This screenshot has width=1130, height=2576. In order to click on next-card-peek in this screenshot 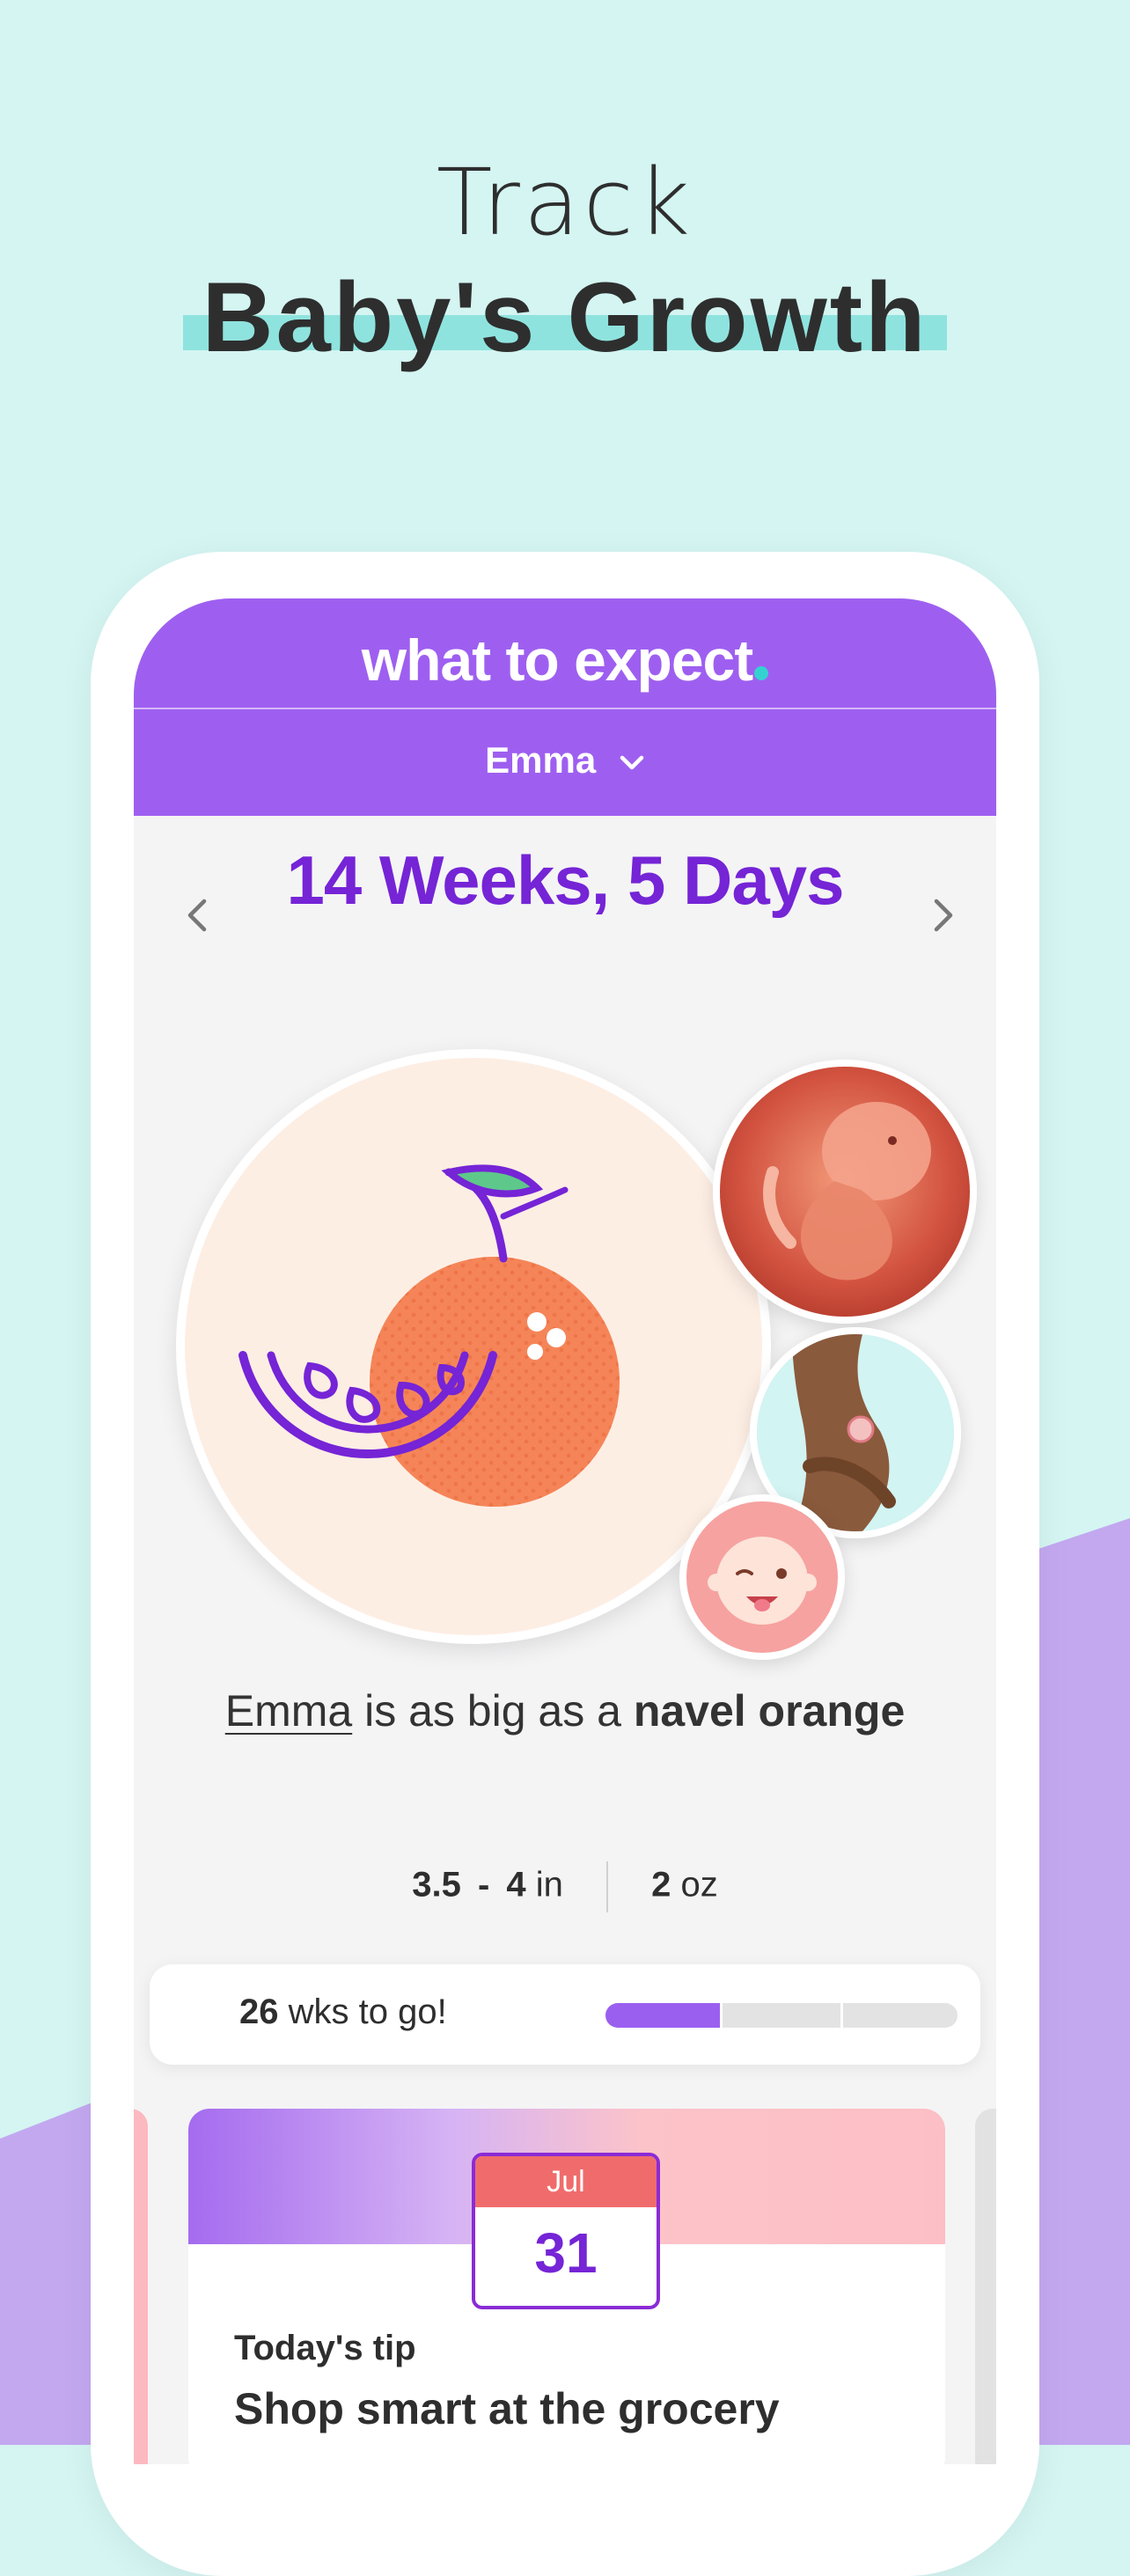, I will do `click(985, 2286)`.